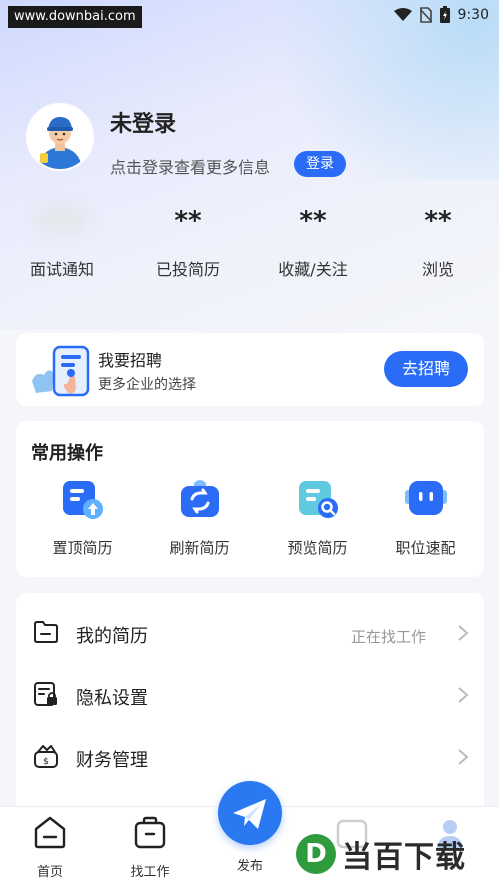  I want to click on stat-favorites: ** 收藏/关注, so click(313, 240).